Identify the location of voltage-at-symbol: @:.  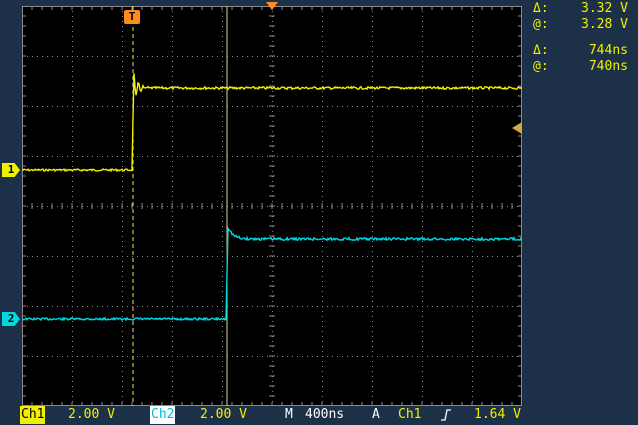
(541, 24).